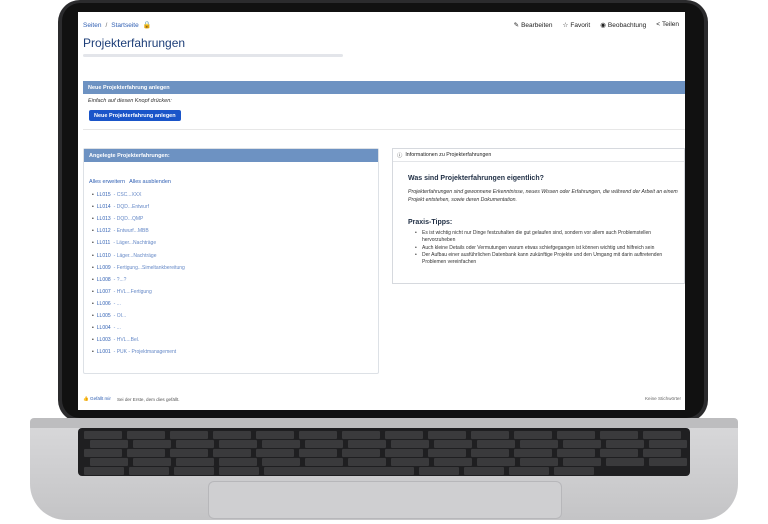 The image size is (768, 524). I want to click on like-button: 👍 Gefällt mir, so click(97, 399).